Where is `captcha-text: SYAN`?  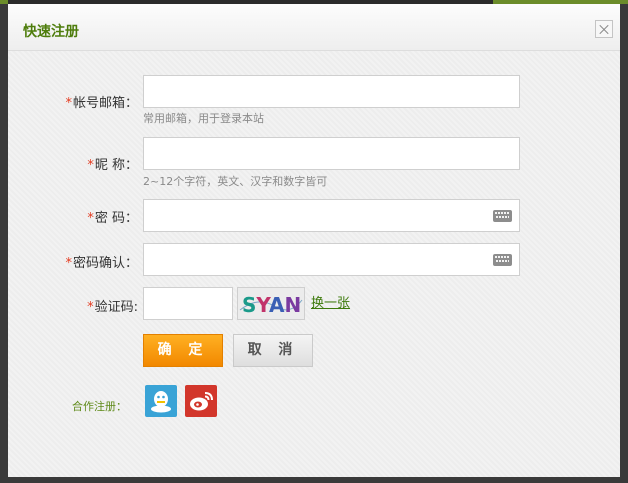 captcha-text: SYAN is located at coordinates (271, 305).